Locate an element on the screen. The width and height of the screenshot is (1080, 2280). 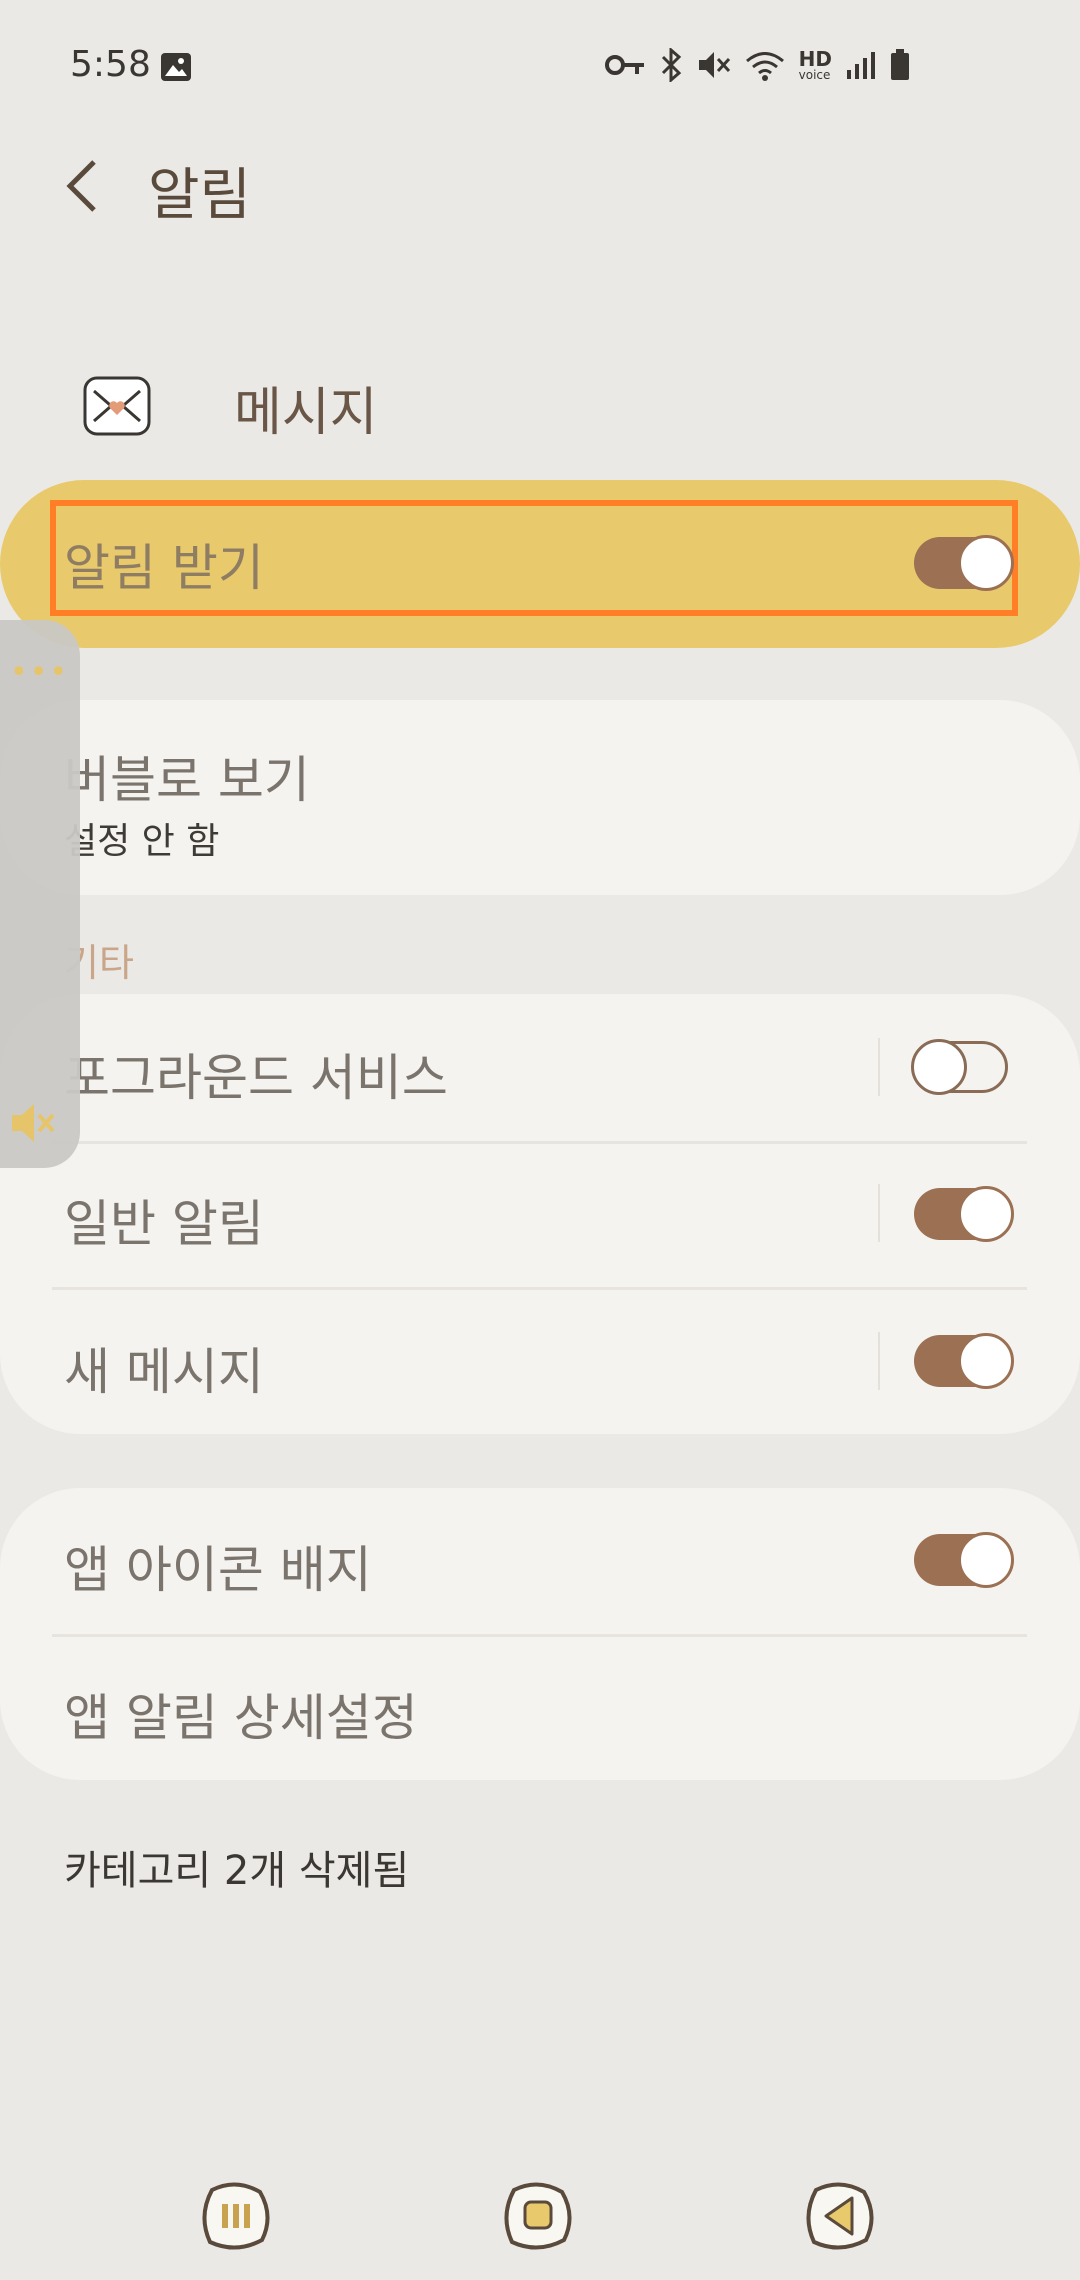
foreground-service-toggle is located at coordinates (959, 1067).